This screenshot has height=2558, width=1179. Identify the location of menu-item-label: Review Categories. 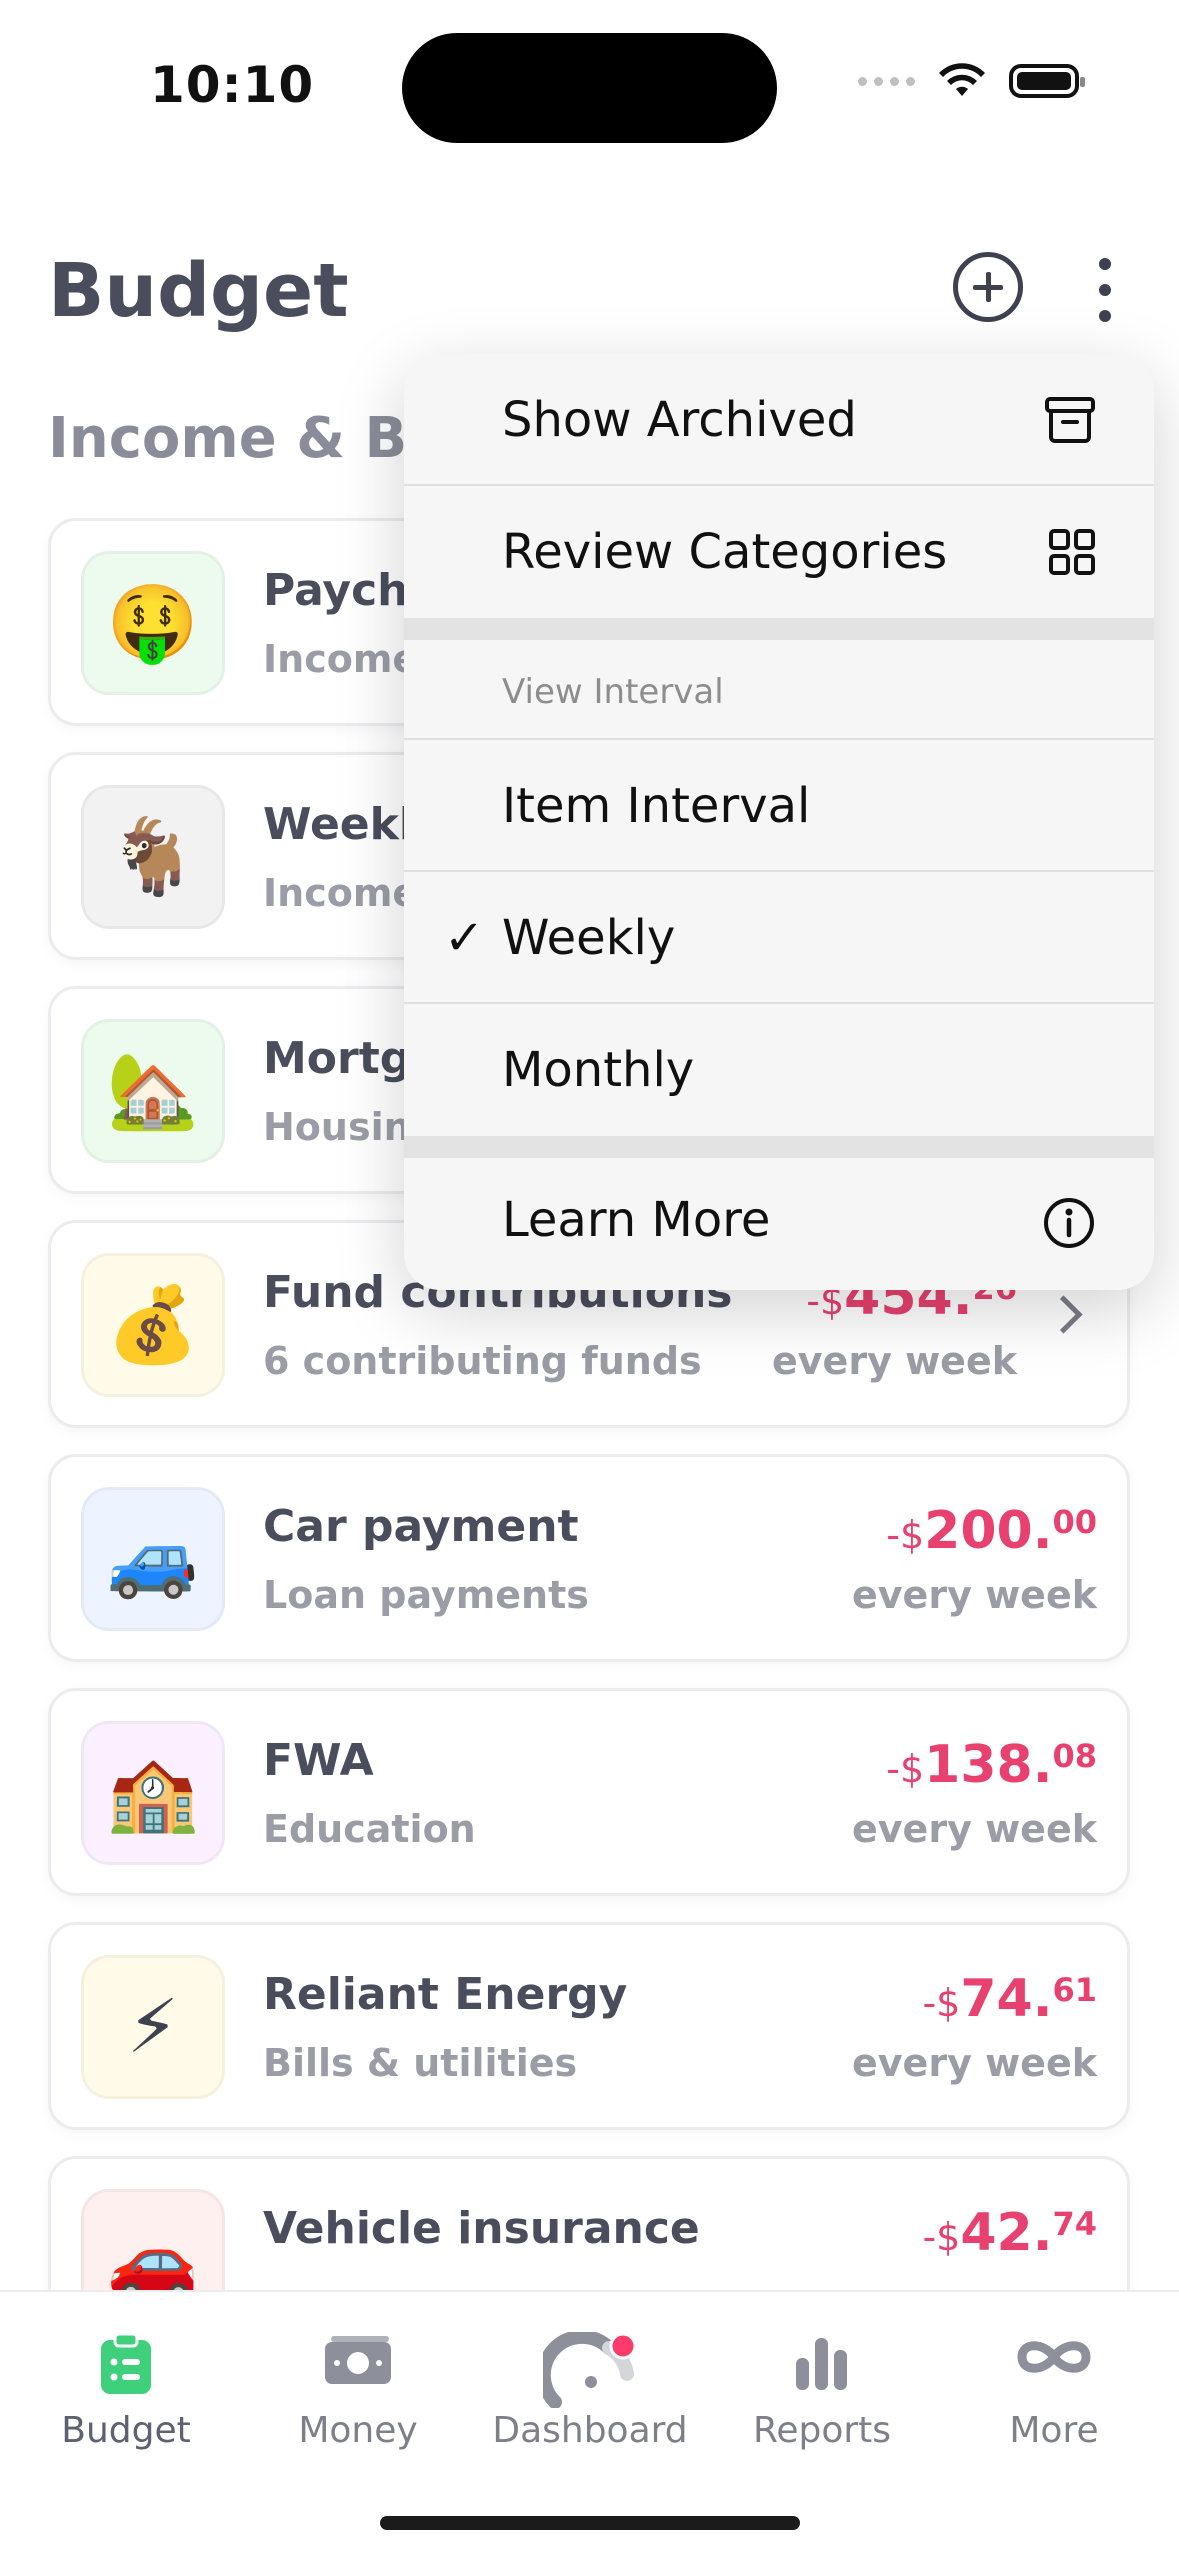
(725, 552).